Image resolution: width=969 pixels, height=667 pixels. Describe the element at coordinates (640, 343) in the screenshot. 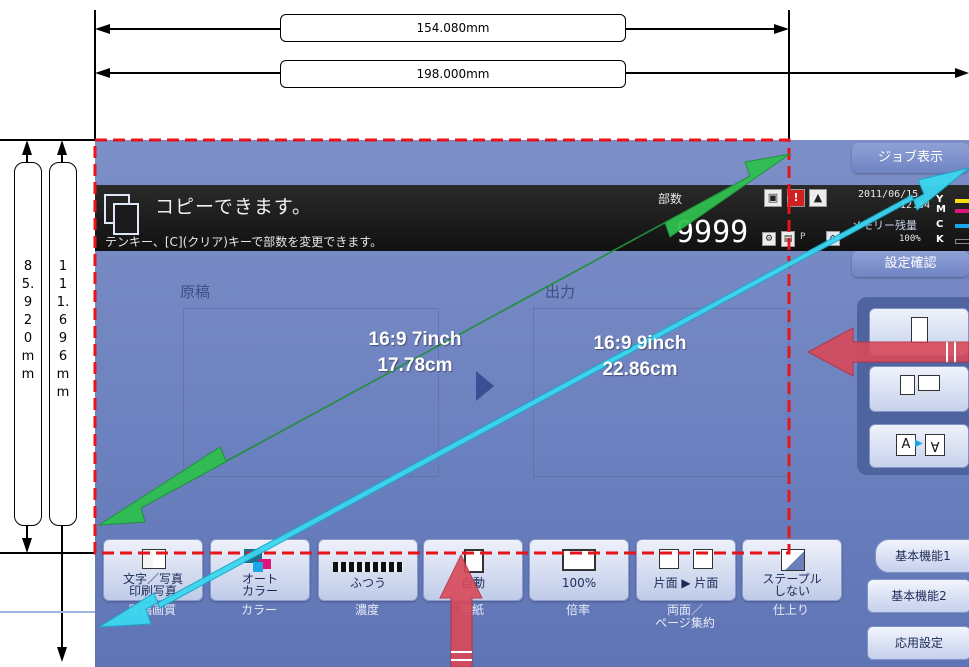

I see `size-9inch-line1: 16:9 9inch` at that location.